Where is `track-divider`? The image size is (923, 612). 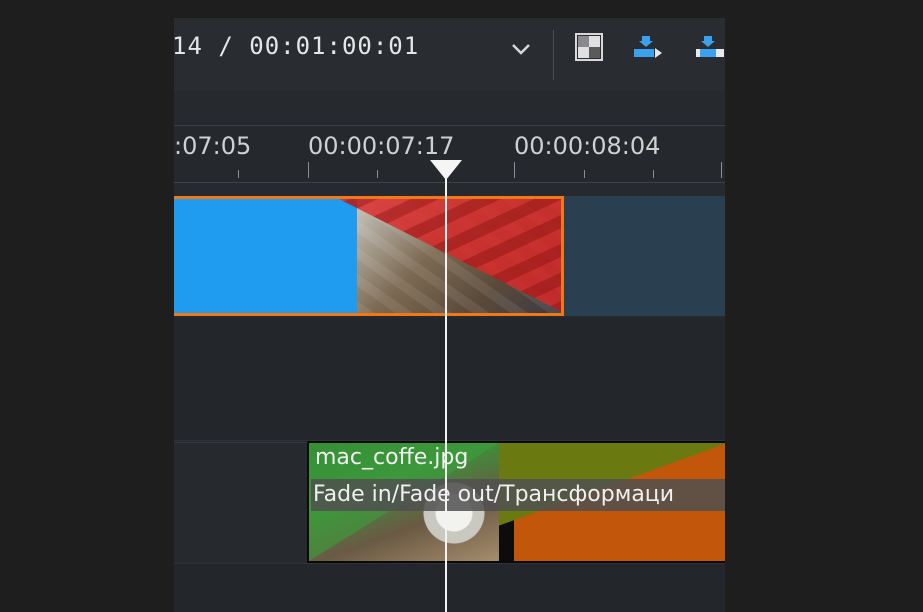 track-divider is located at coordinates (240, 442).